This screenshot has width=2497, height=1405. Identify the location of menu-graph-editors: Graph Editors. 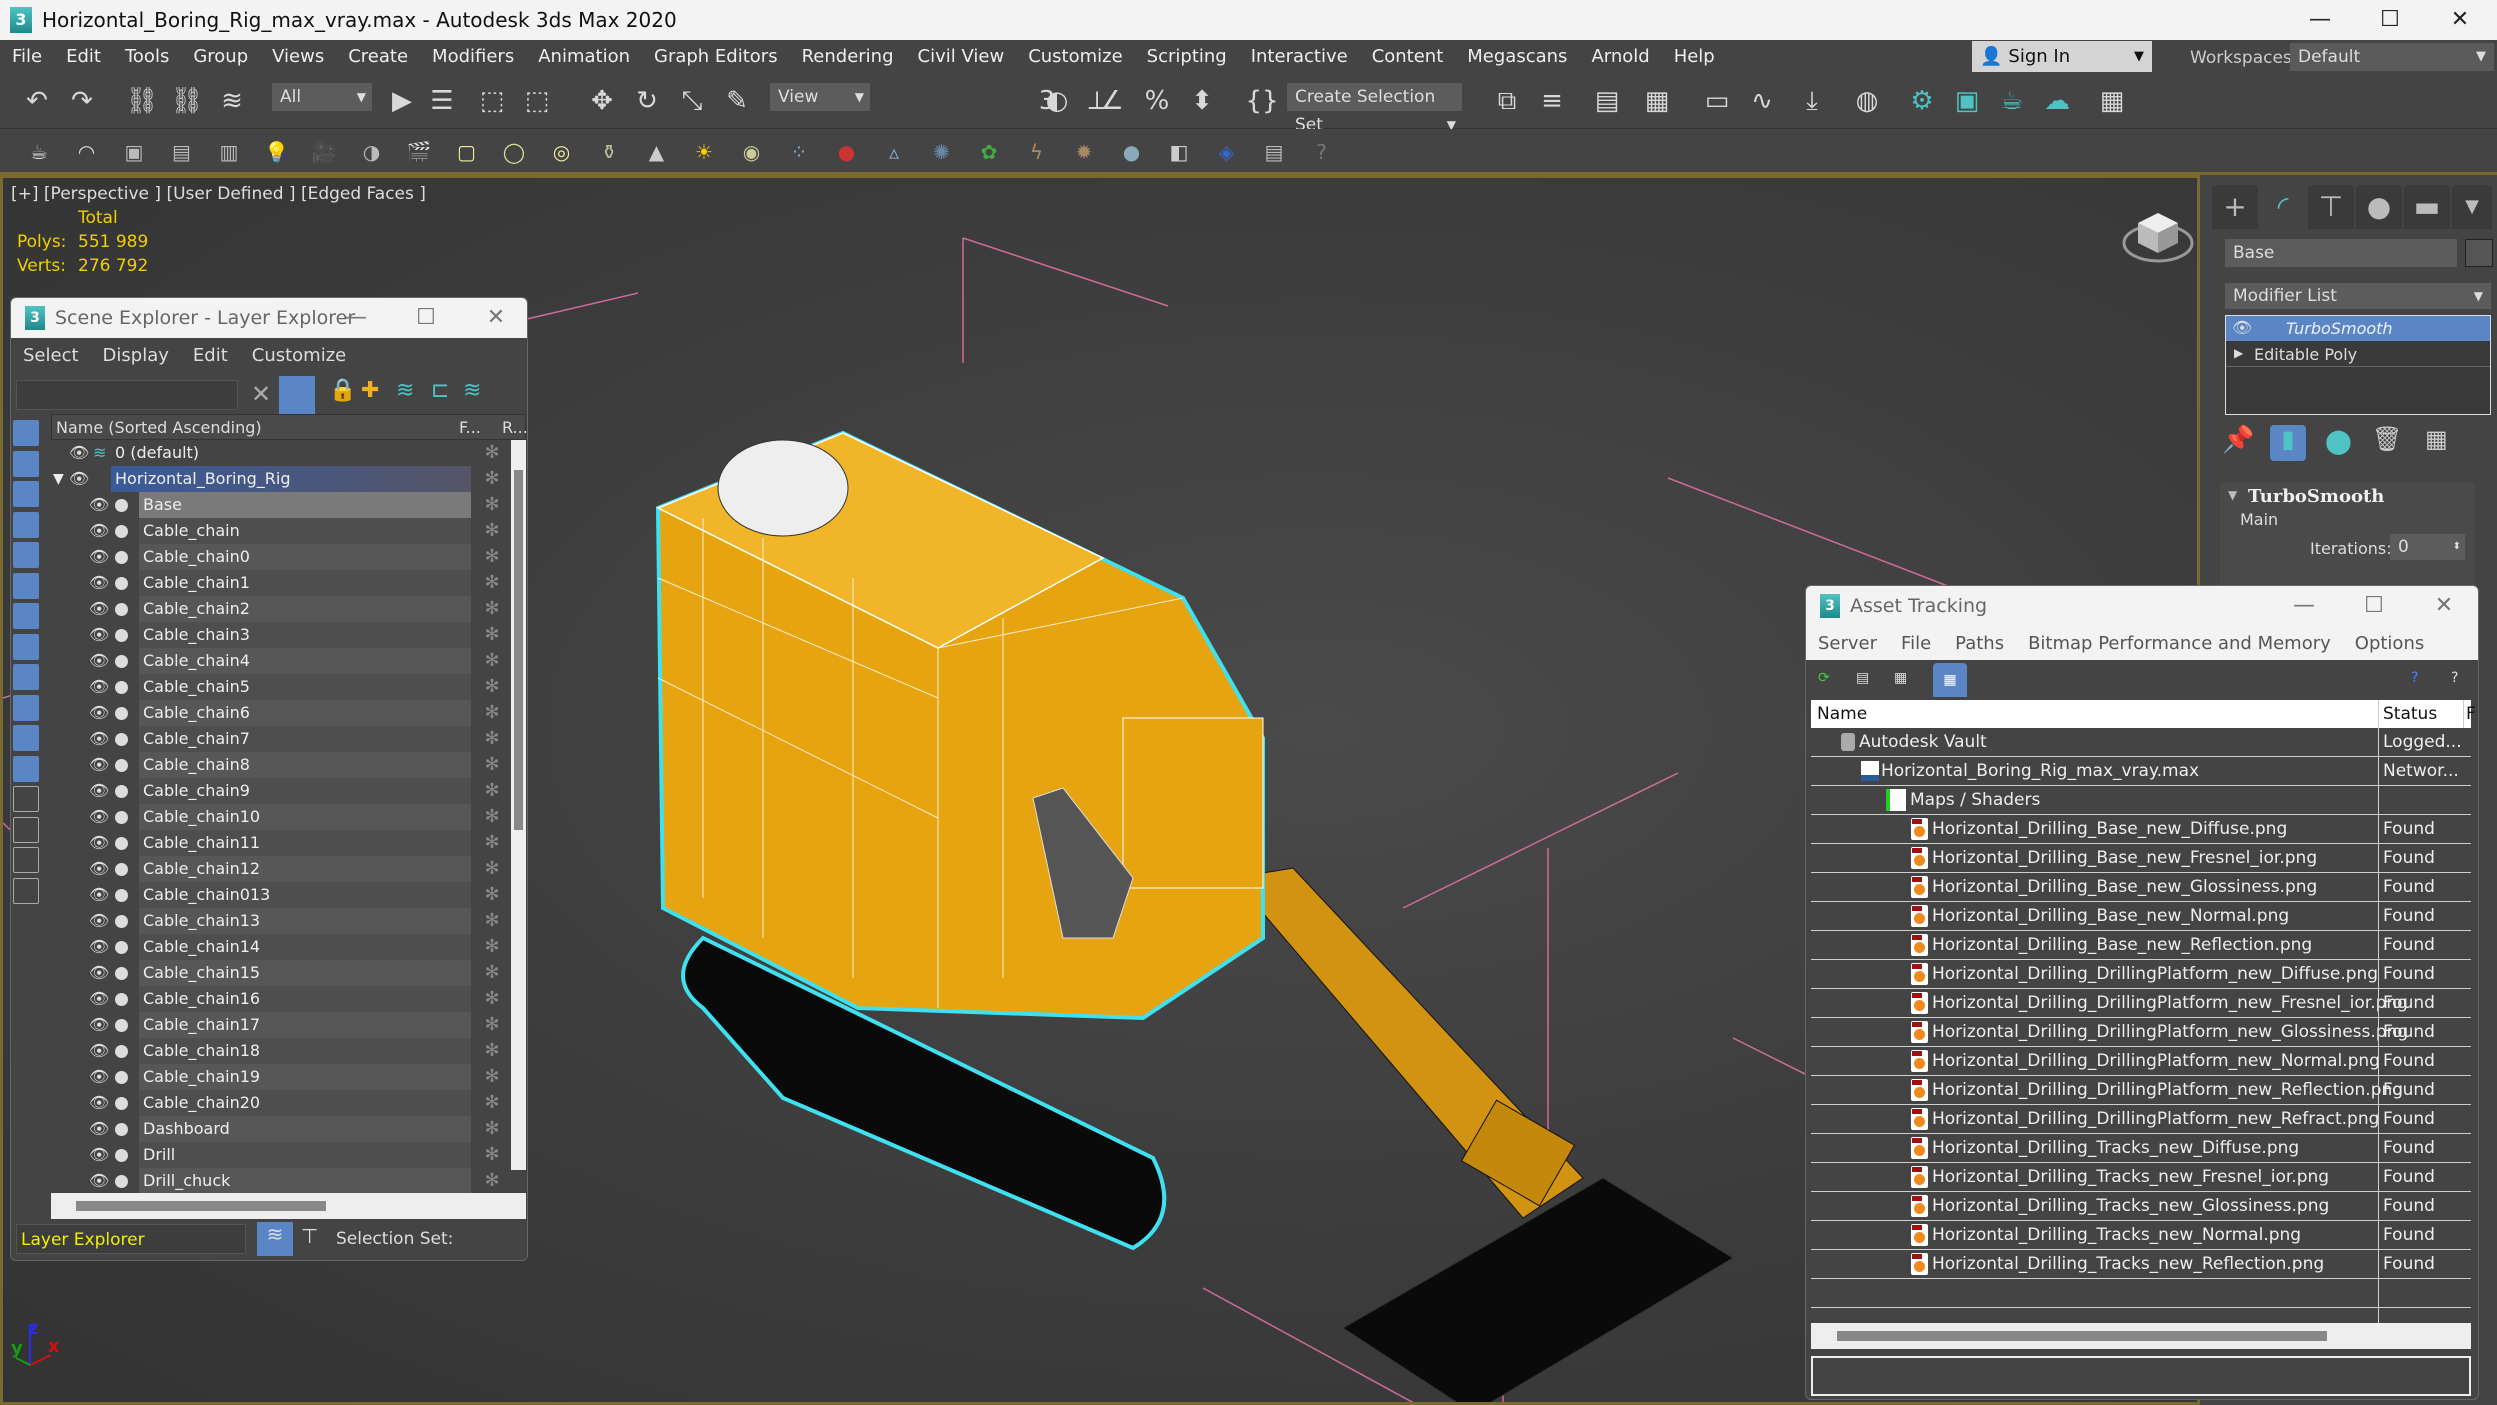
(716, 56).